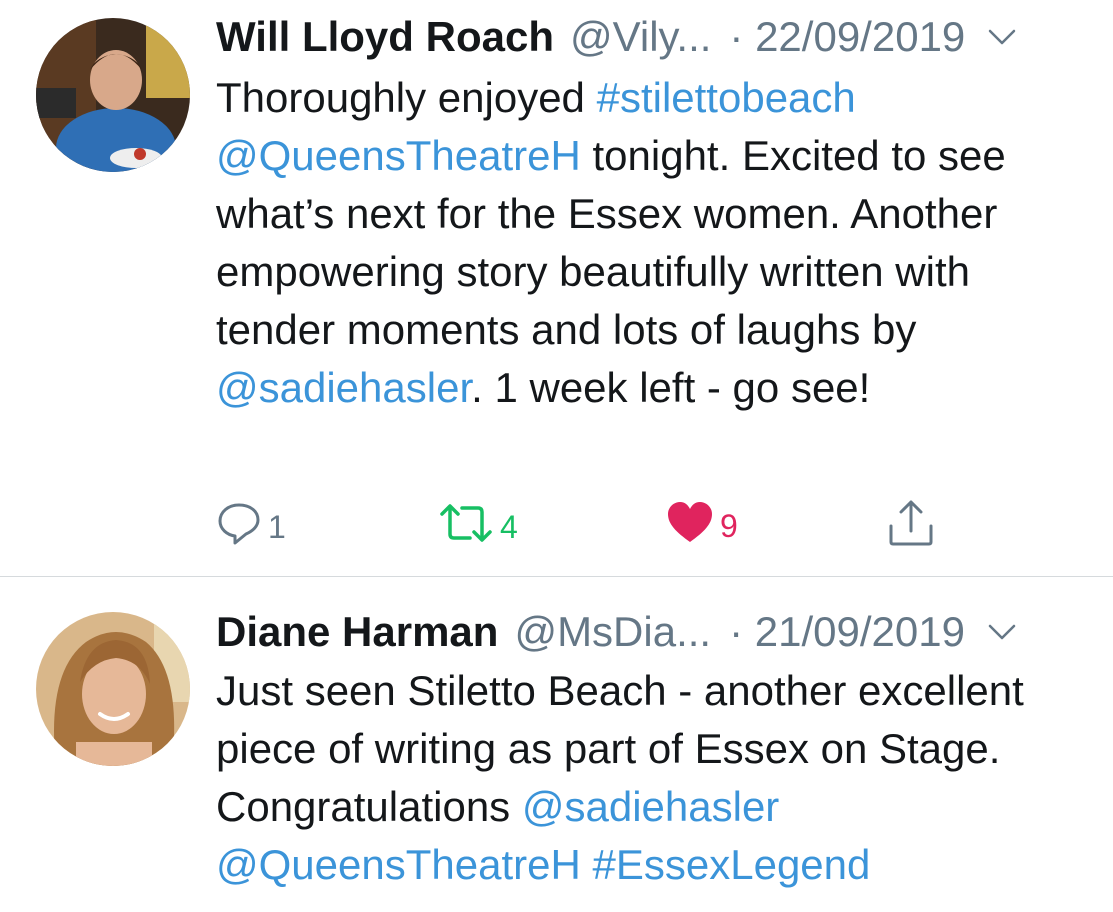 The width and height of the screenshot is (1113, 912). I want to click on tweet-header: Will Lloyd Roach @Vily... · 22/09/2019, so click(644, 37).